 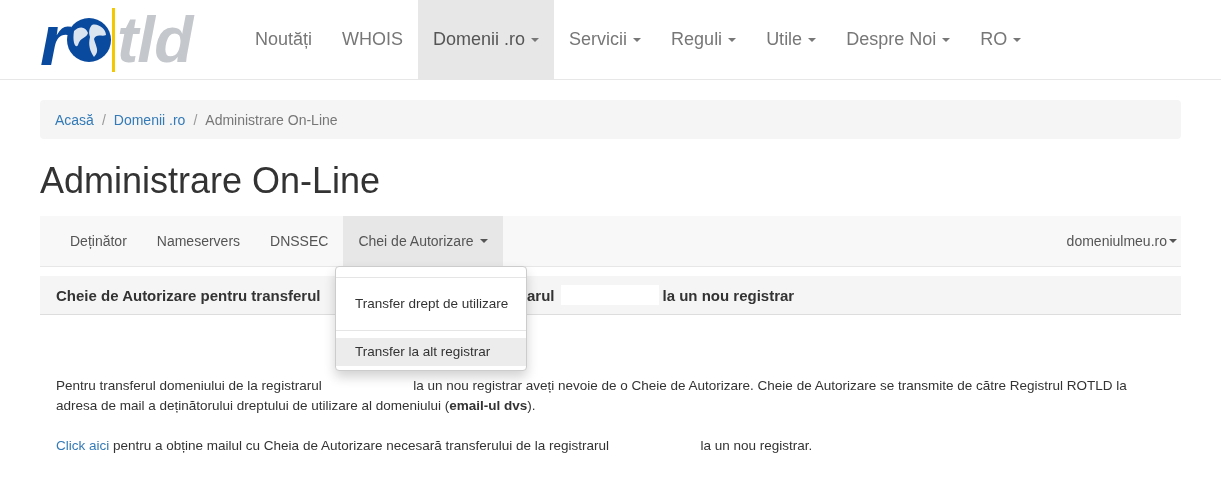 I want to click on domain-dropdown: domeniulmeu.ro, so click(x=1123, y=241).